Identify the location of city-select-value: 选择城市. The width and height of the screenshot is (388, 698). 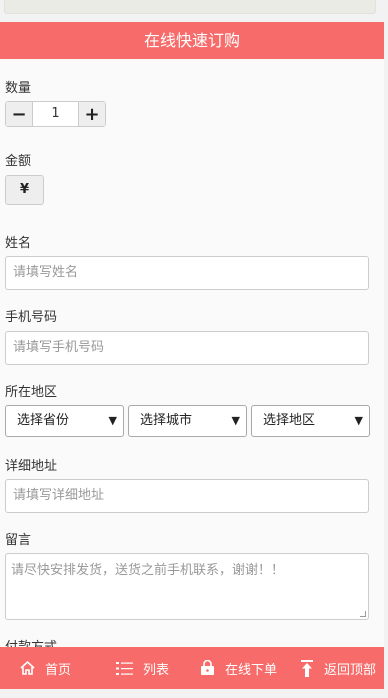
(166, 420).